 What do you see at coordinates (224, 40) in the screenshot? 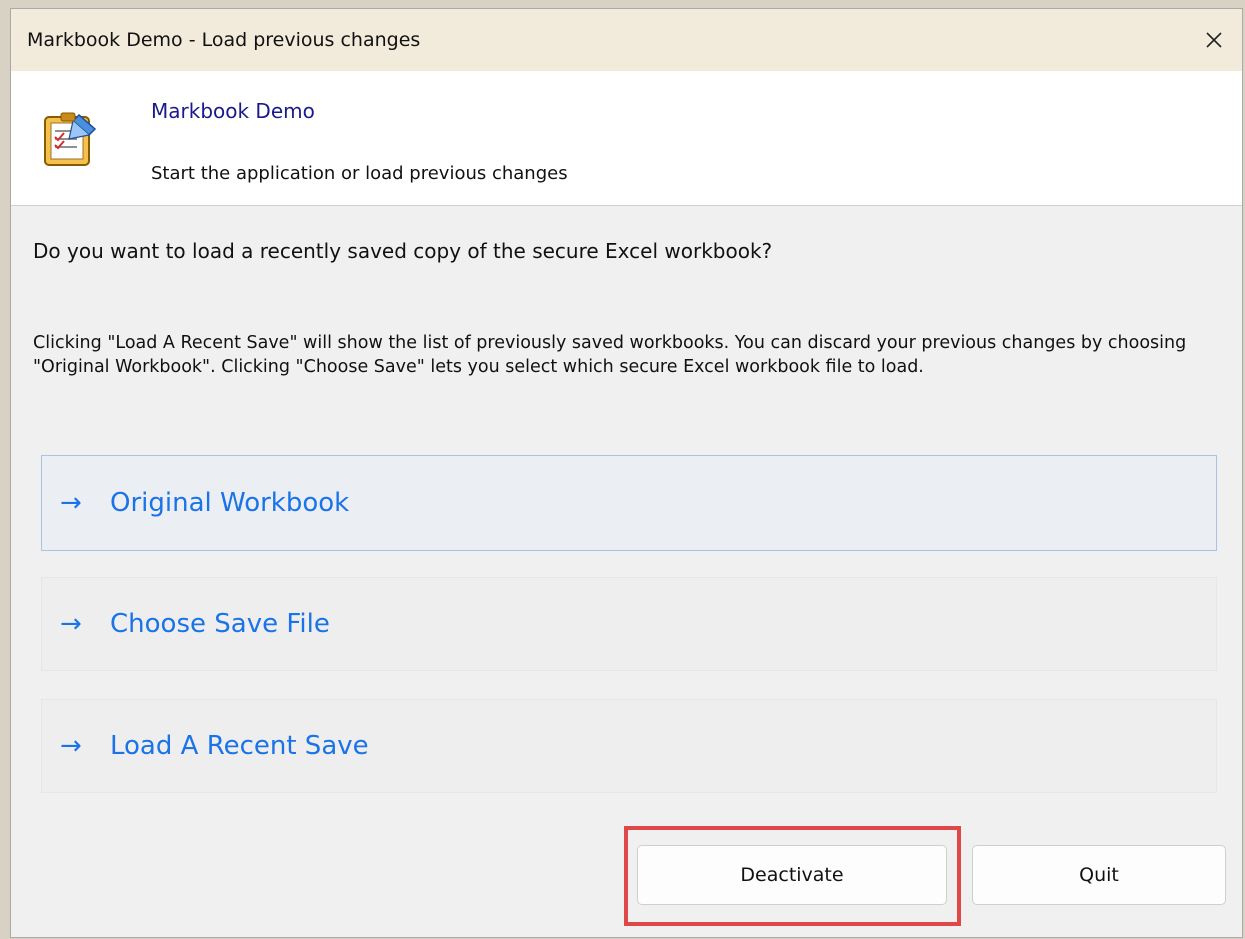
I see `window-title: Markbook Demo - Load previous changes` at bounding box center [224, 40].